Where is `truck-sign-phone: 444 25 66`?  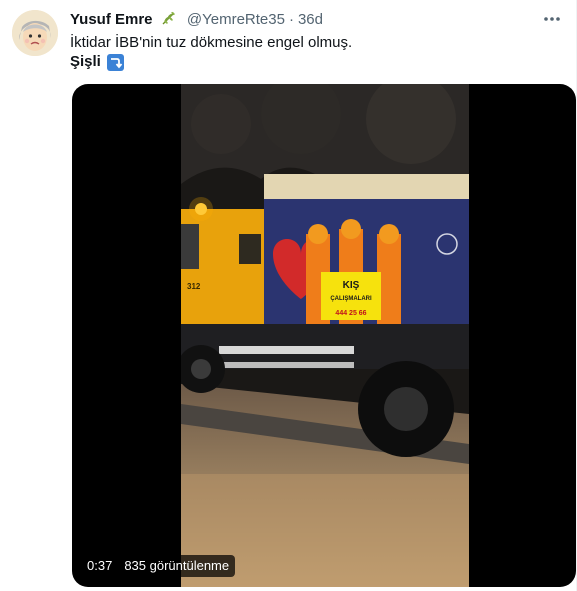 truck-sign-phone: 444 25 66 is located at coordinates (350, 313).